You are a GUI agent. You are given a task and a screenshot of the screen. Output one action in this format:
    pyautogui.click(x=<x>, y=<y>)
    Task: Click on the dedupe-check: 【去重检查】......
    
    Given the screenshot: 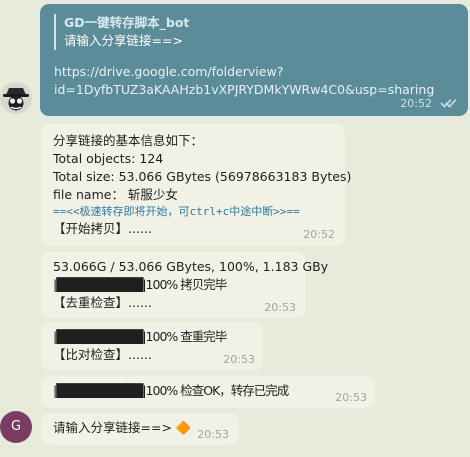 What is the action you would take?
    pyautogui.click(x=102, y=302)
    